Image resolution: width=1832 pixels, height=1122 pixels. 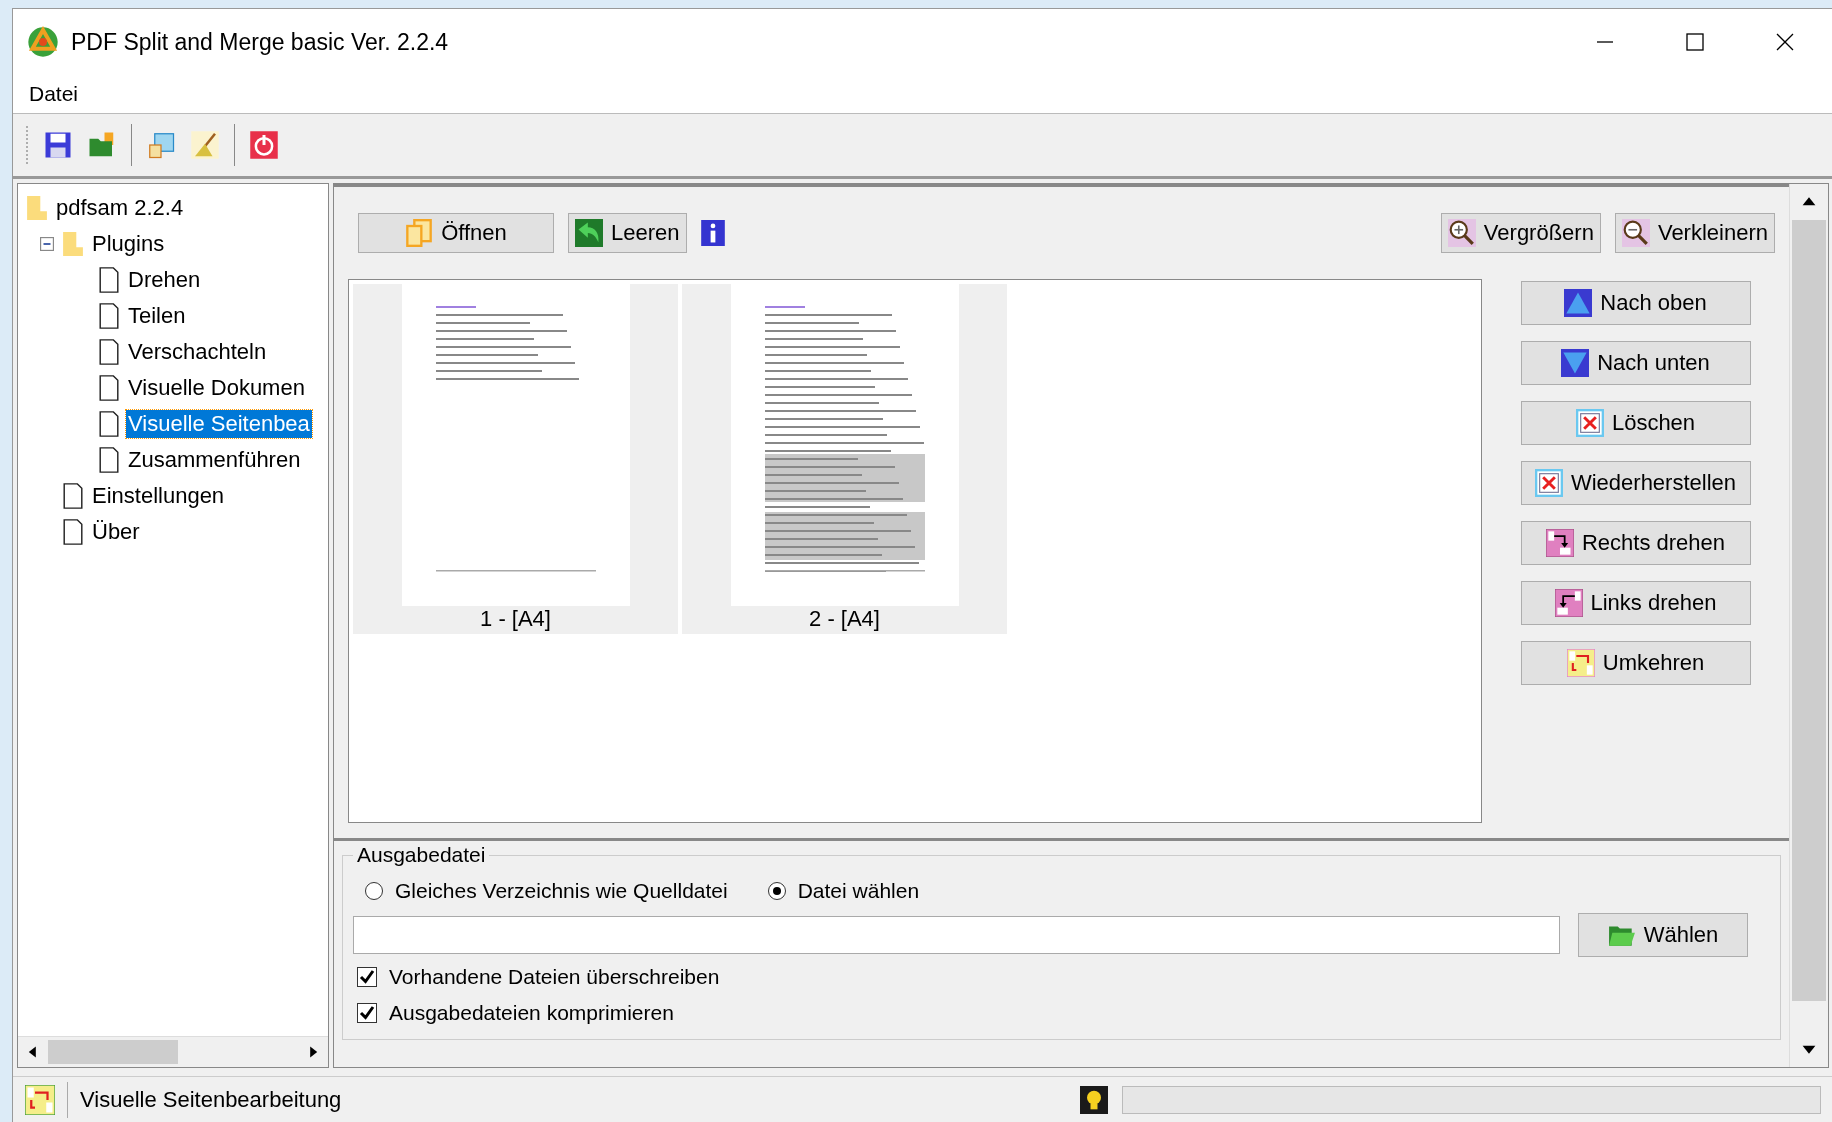 I want to click on status-text: Visuelle Seitenbearbeitung, so click(x=211, y=1100).